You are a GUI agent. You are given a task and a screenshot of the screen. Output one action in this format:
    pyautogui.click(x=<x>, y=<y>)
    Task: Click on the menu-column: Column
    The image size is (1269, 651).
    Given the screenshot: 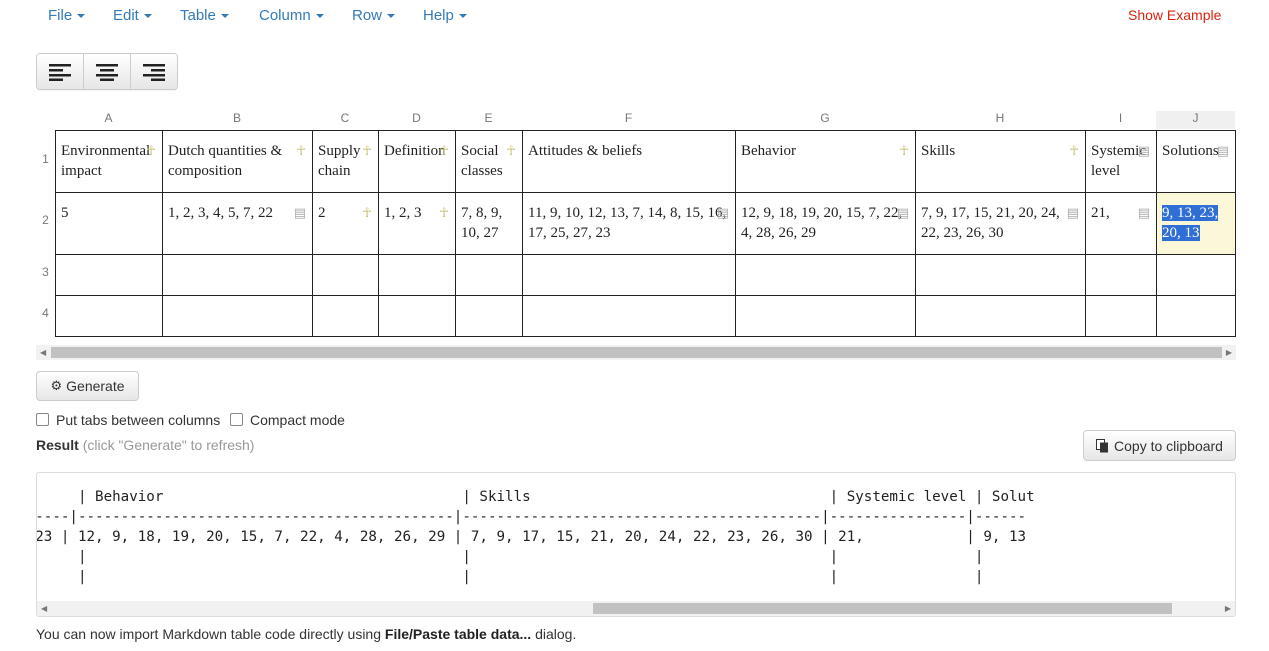 What is the action you would take?
    pyautogui.click(x=291, y=15)
    